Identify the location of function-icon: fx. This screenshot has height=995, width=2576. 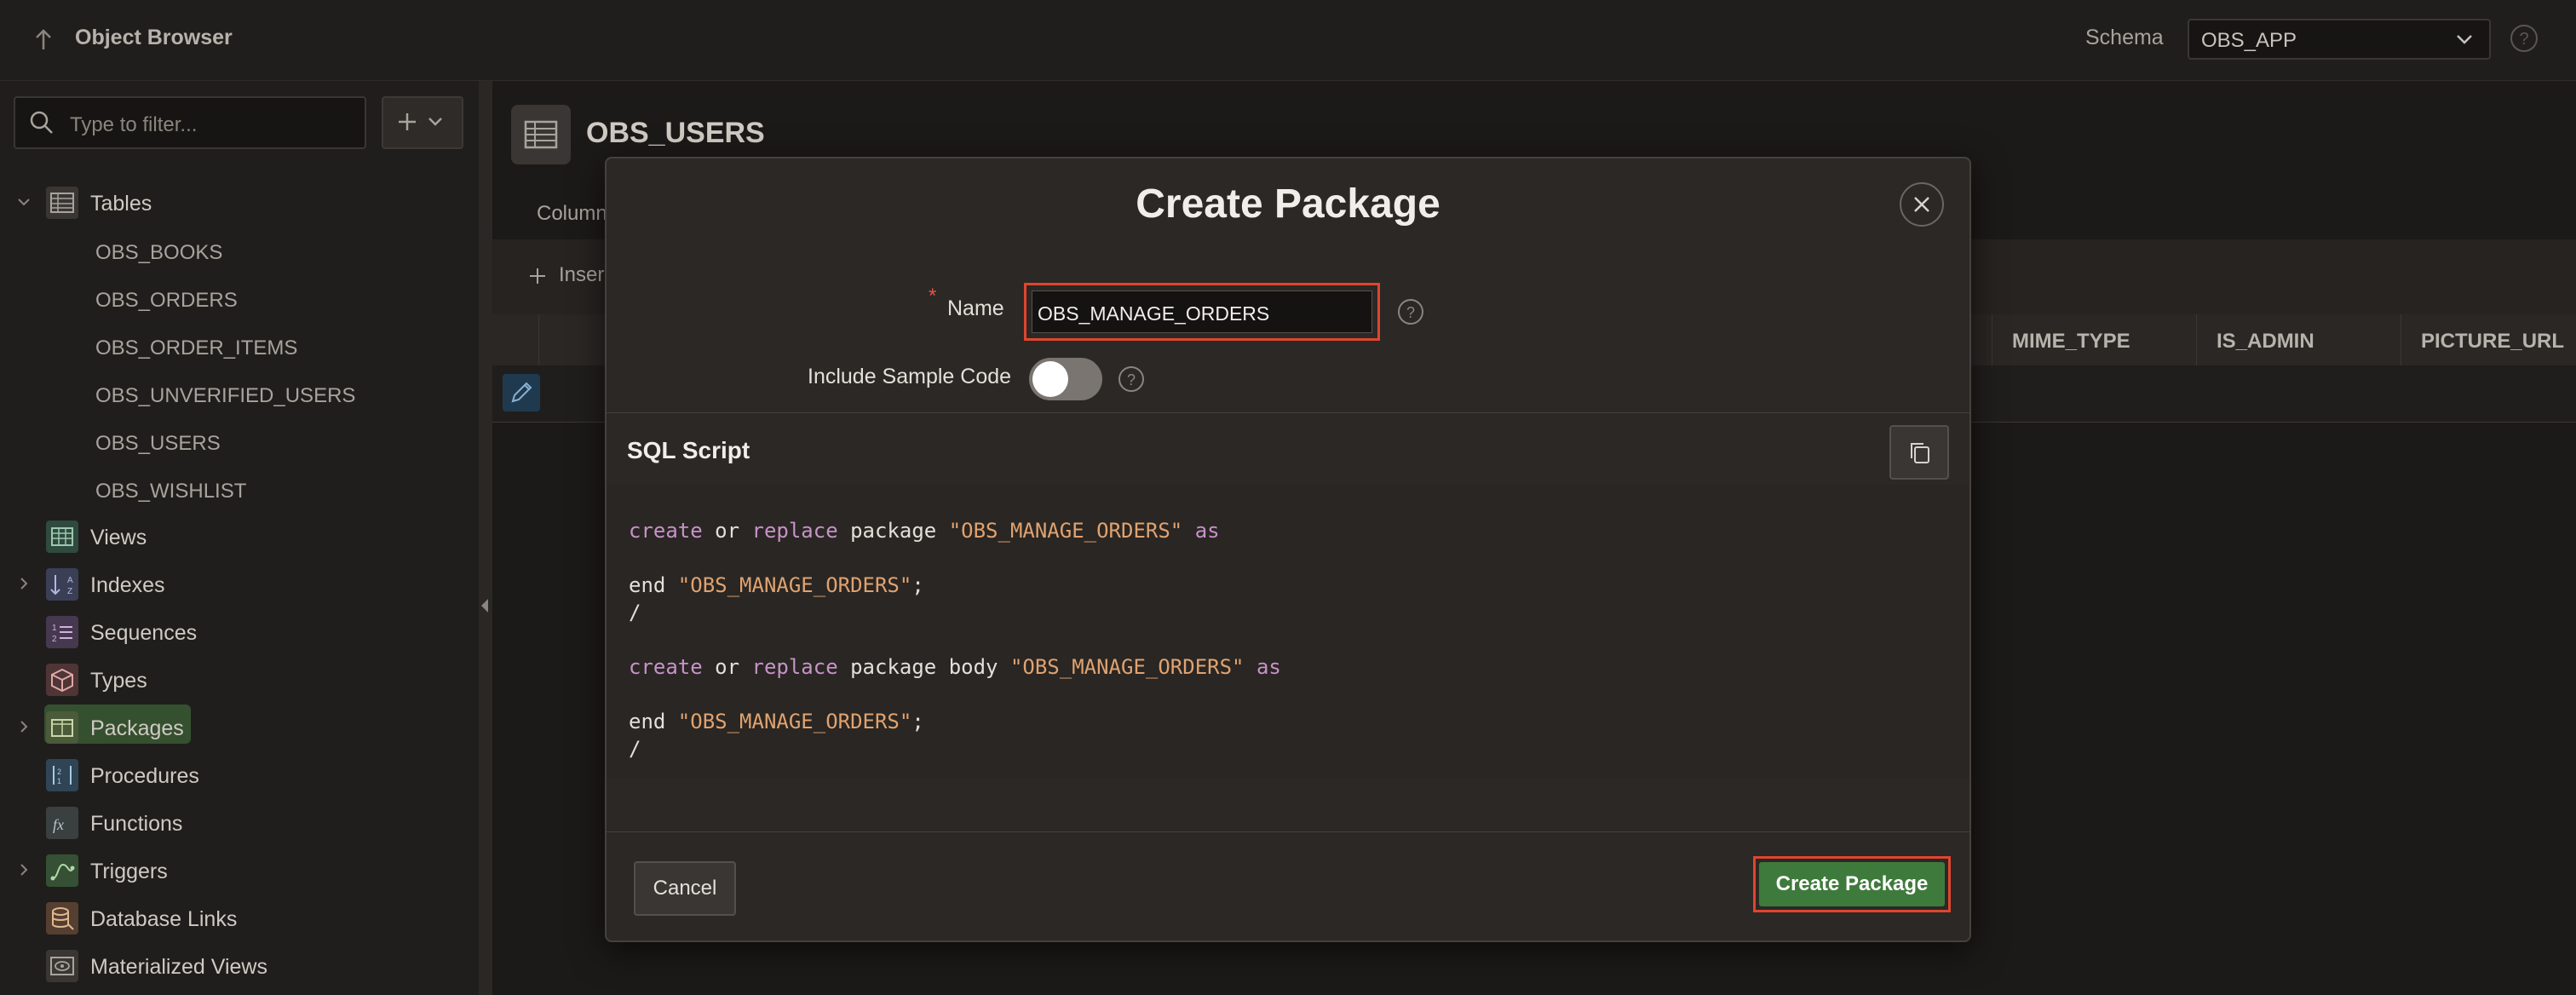
(62, 823).